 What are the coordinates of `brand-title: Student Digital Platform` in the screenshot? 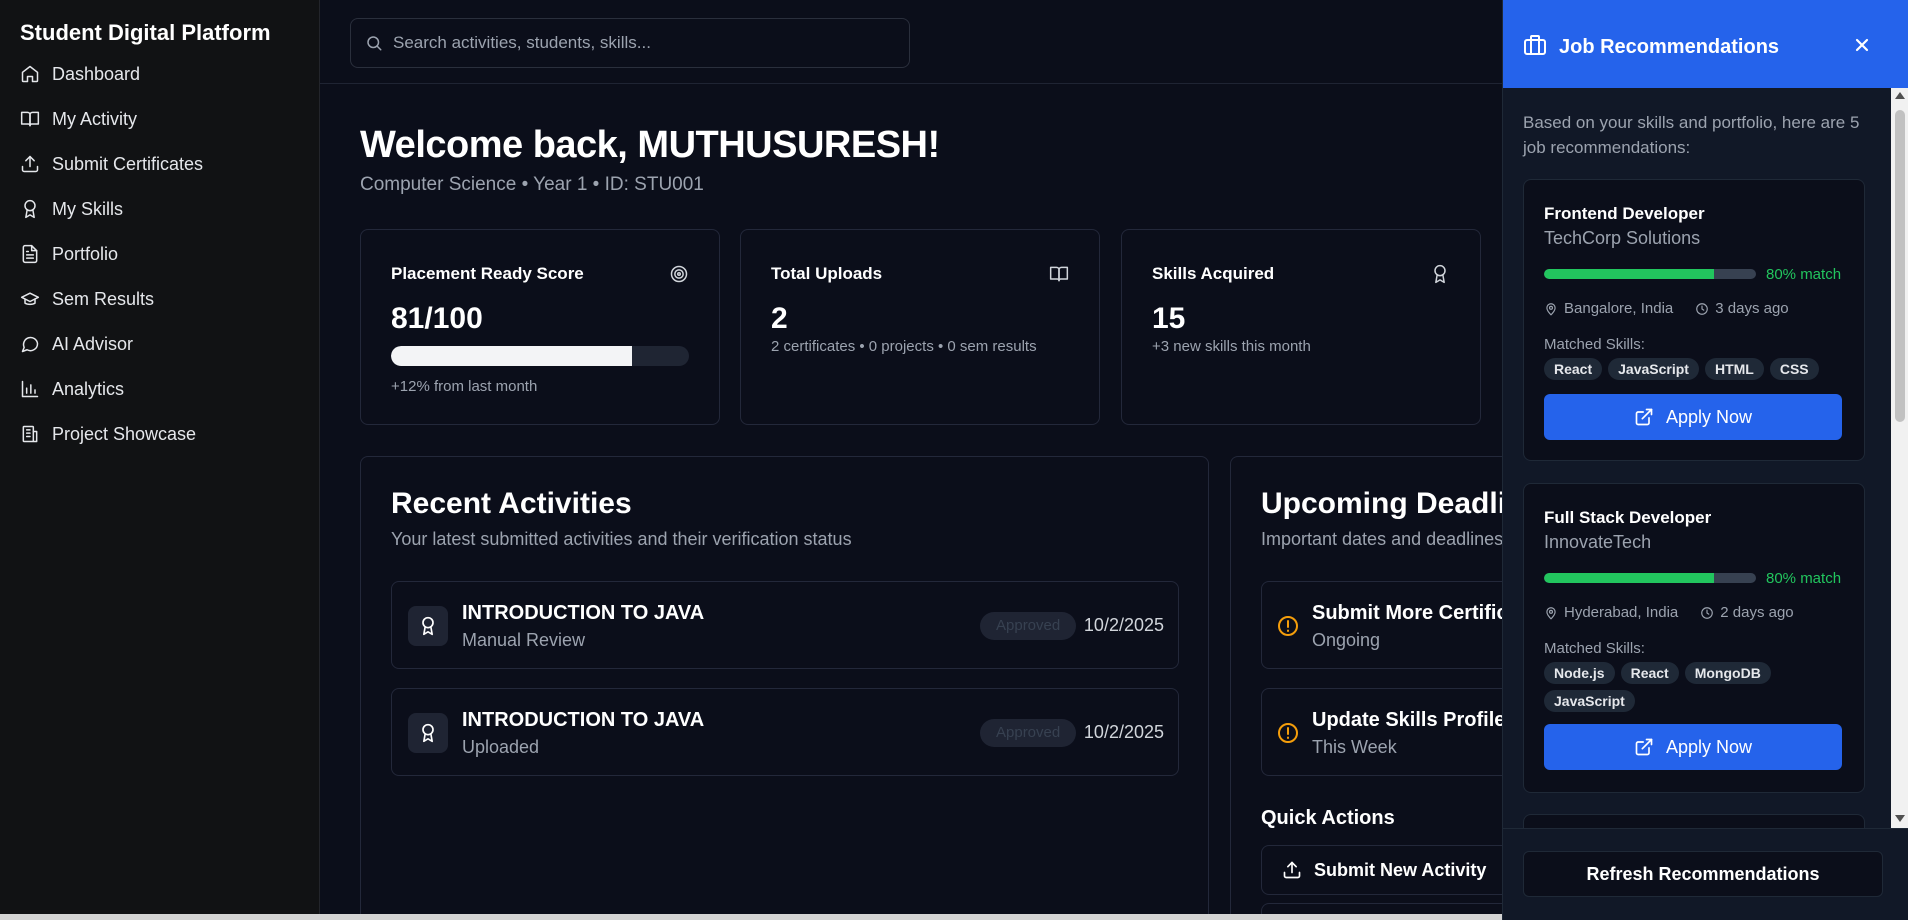 It's located at (145, 32).